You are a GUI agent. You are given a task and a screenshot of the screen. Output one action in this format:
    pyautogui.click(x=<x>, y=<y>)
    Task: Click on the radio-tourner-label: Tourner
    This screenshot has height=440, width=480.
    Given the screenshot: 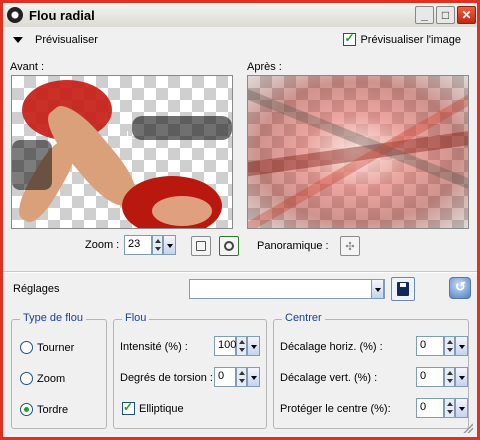 What is the action you would take?
    pyautogui.click(x=56, y=347)
    